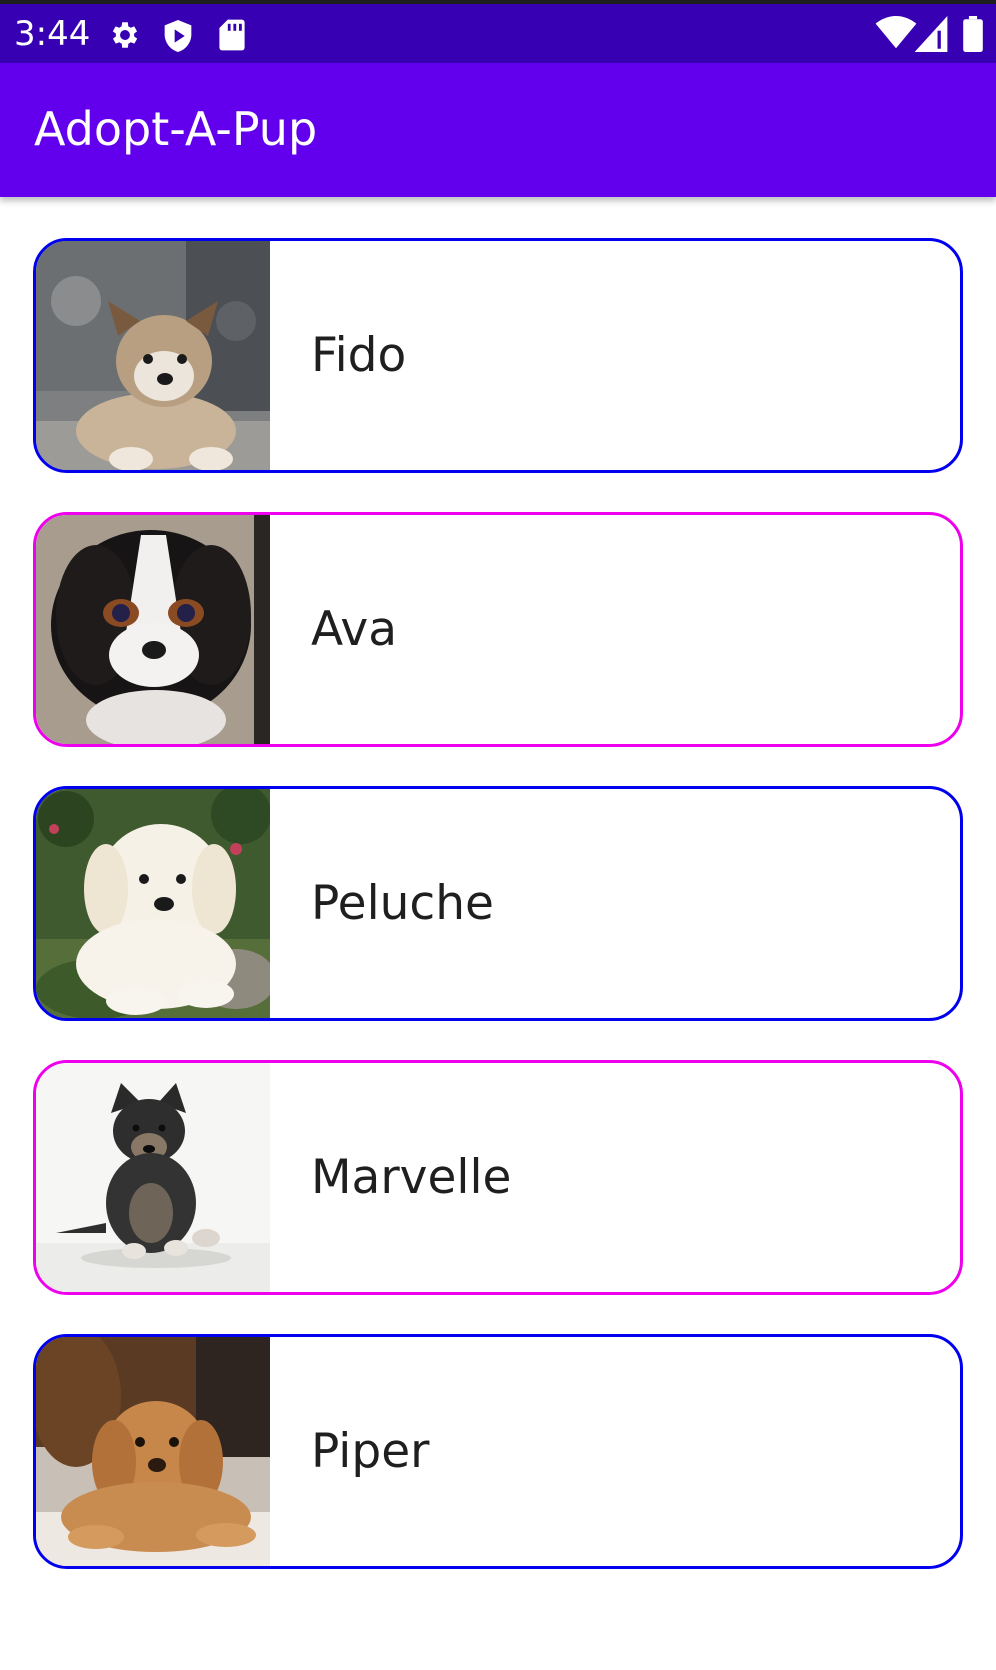  Describe the element at coordinates (153, 1177) in the screenshot. I see `puppy-photo-marvelle` at that location.